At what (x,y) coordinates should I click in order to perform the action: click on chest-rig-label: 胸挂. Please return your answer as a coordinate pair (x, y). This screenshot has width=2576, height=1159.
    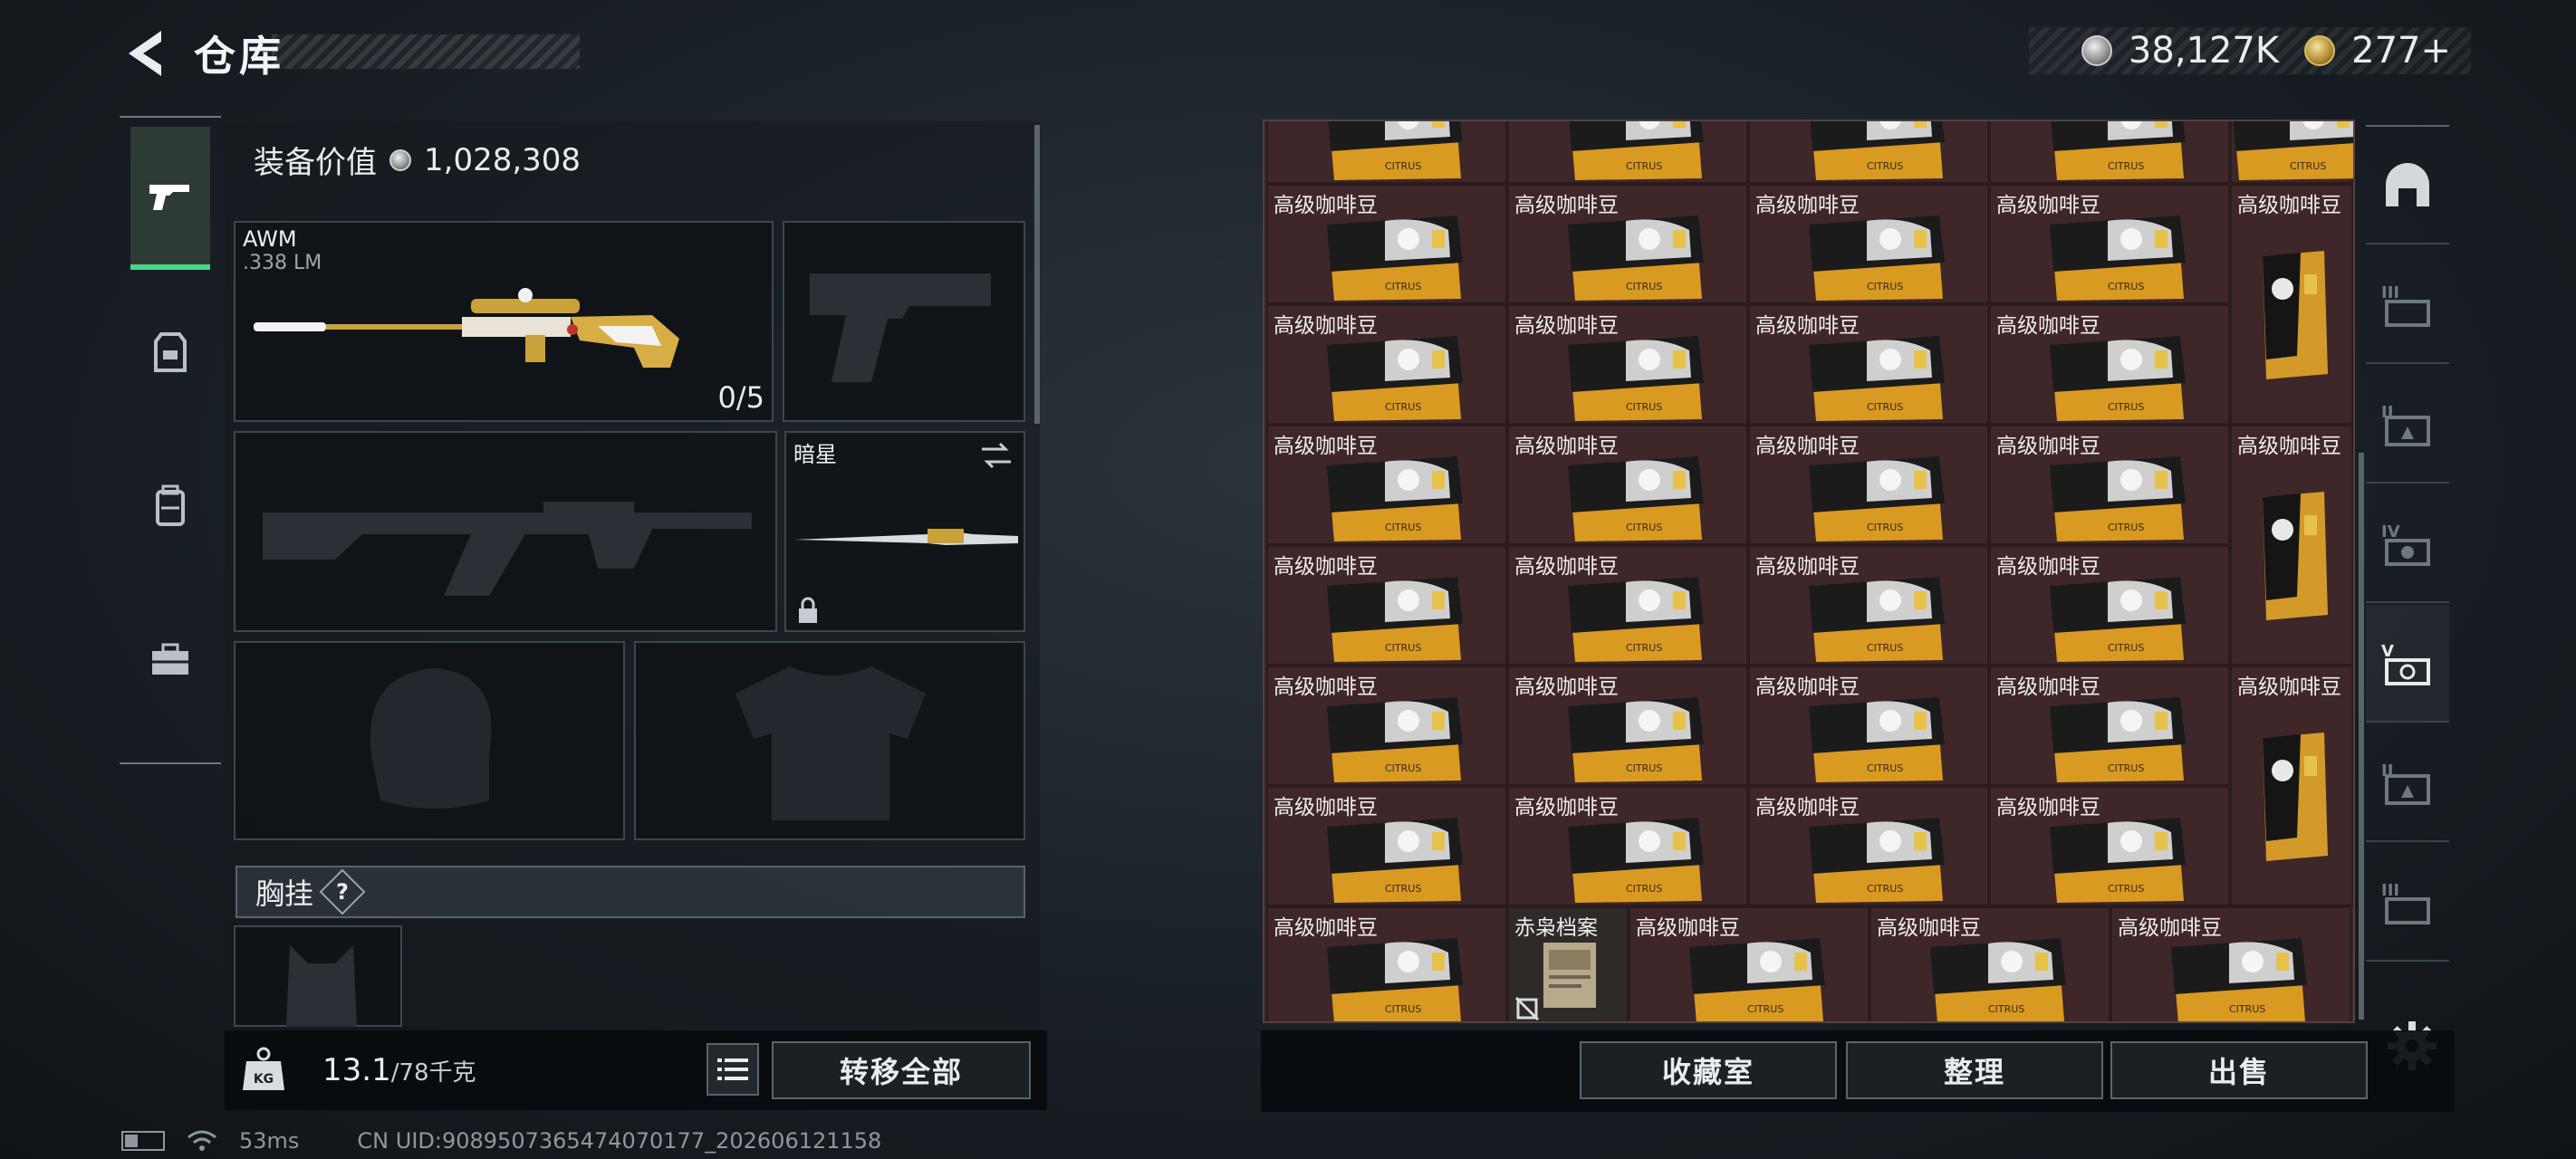
    Looking at the image, I should click on (284, 894).